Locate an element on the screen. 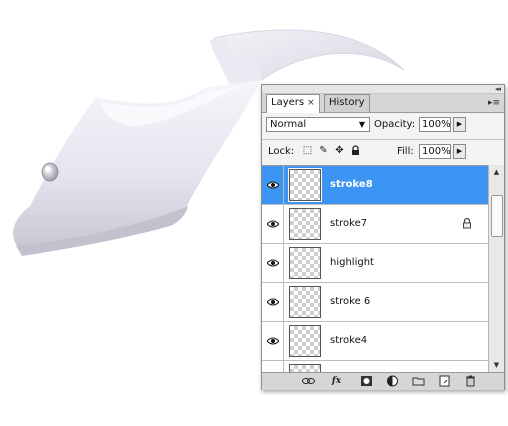 The image size is (508, 426). tab-layers-label: Layers is located at coordinates (288, 102).